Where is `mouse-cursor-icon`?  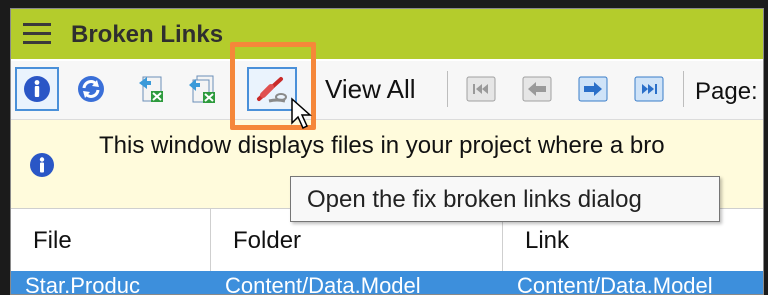 mouse-cursor-icon is located at coordinates (302, 116).